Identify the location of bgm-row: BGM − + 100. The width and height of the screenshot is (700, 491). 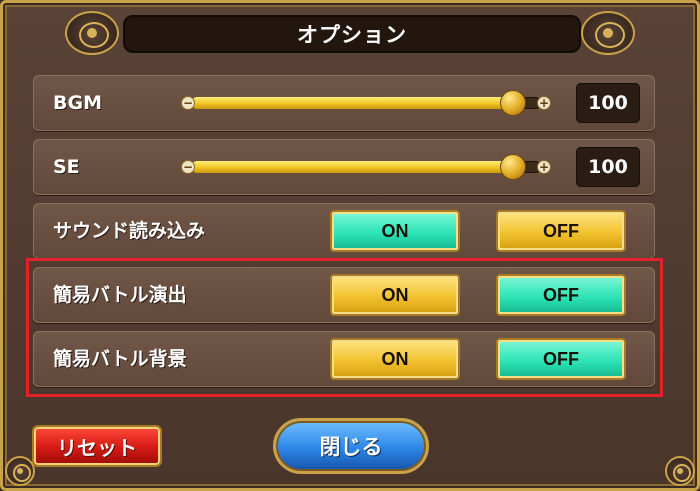
(344, 103).